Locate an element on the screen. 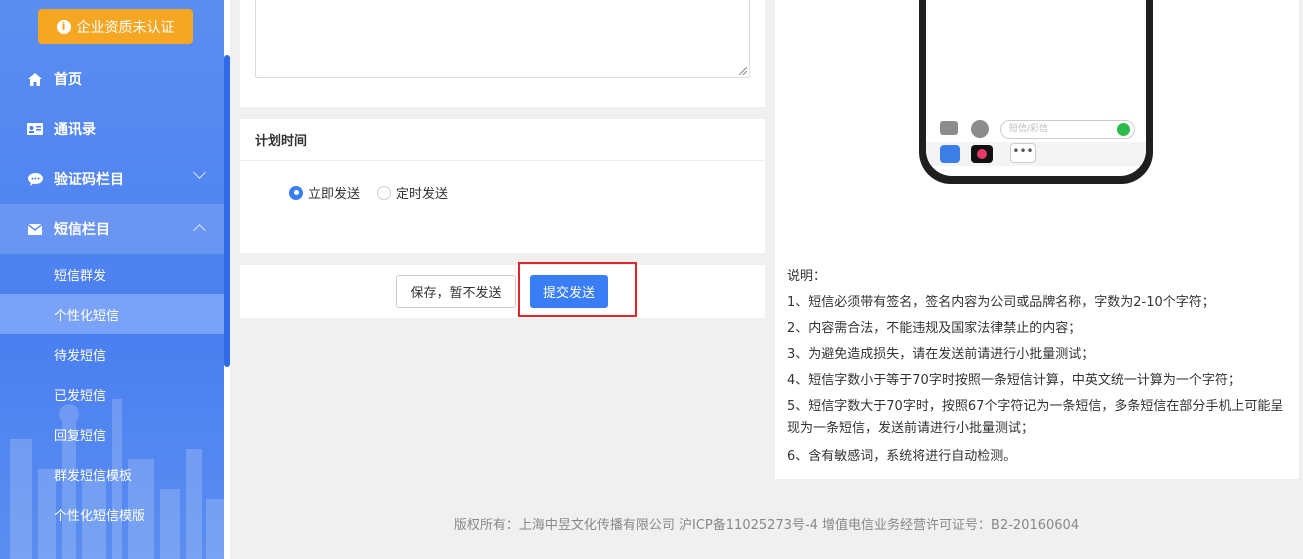 The width and height of the screenshot is (1303, 559). nav-label: 通讯录 is located at coordinates (75, 130).